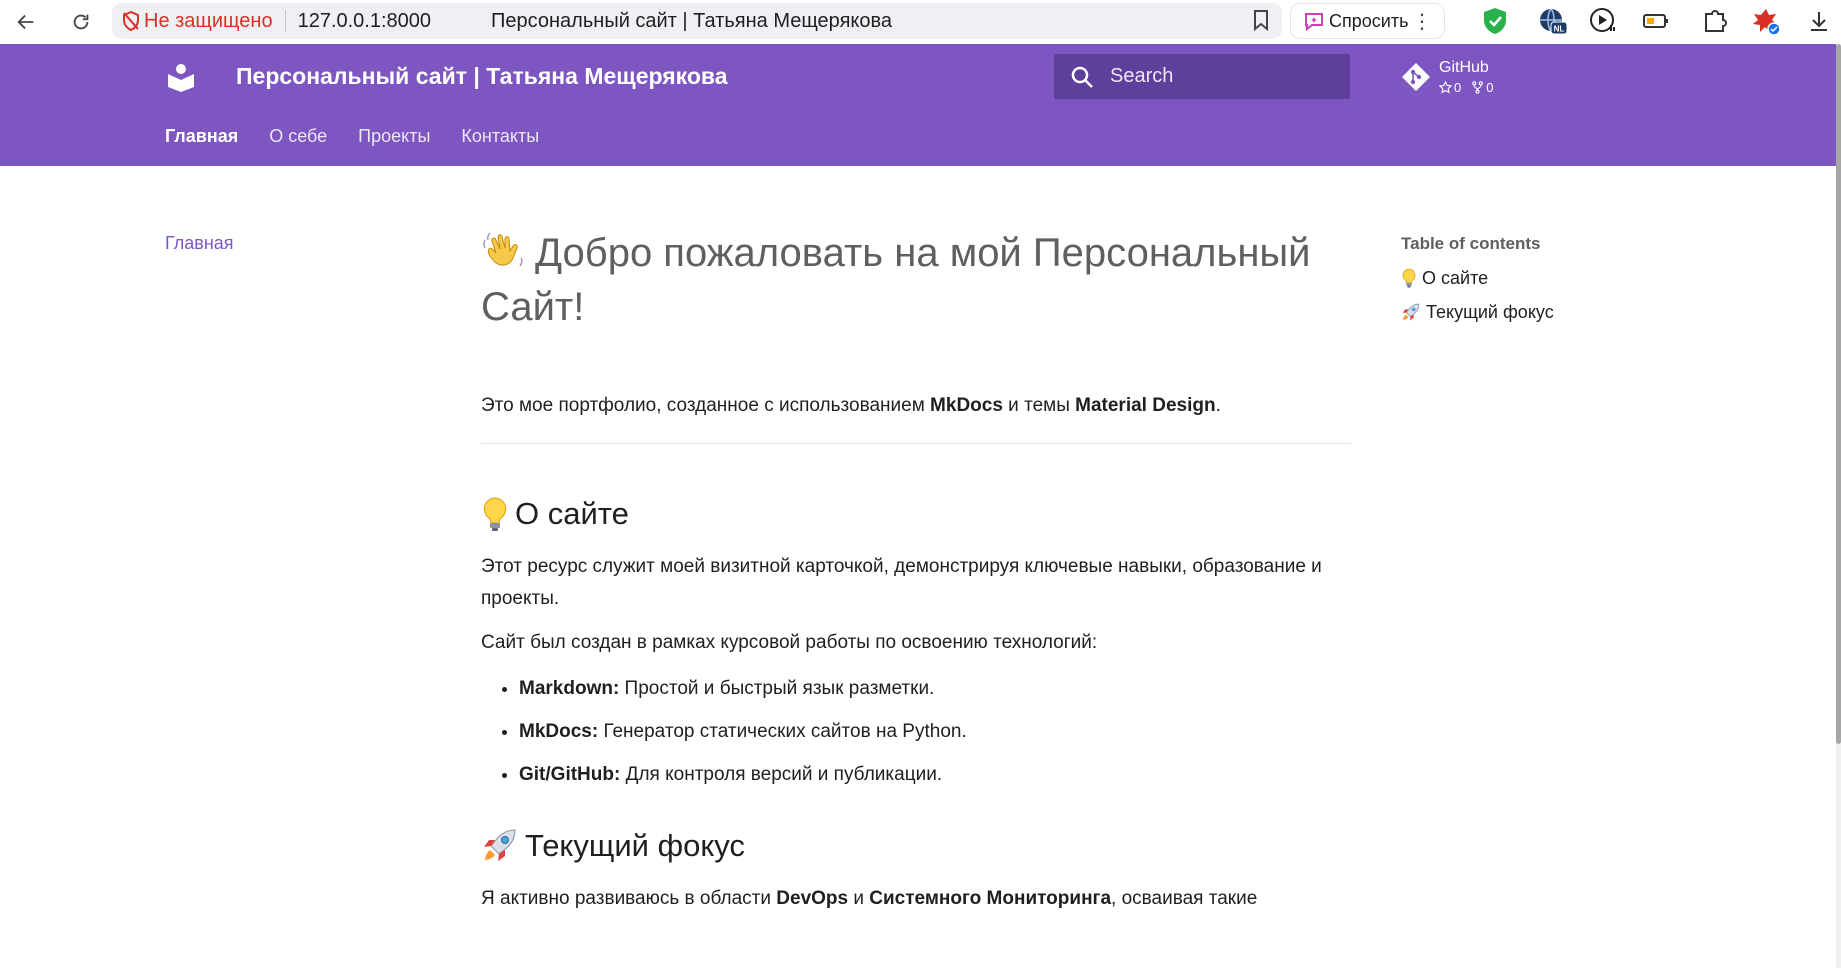 The image size is (1841, 968). I want to click on tab-title: Персональный сайт | Татьяна Мещерякова, so click(692, 20).